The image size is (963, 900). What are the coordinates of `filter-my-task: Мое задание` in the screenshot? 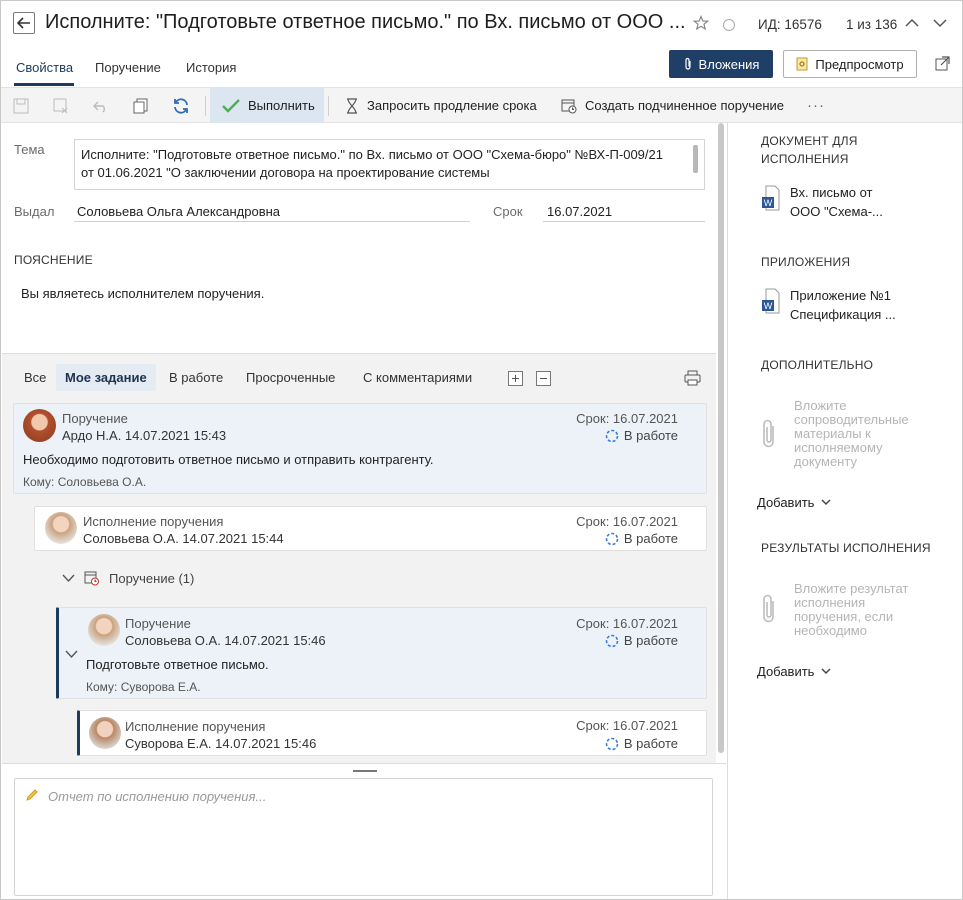 It's located at (106, 377).